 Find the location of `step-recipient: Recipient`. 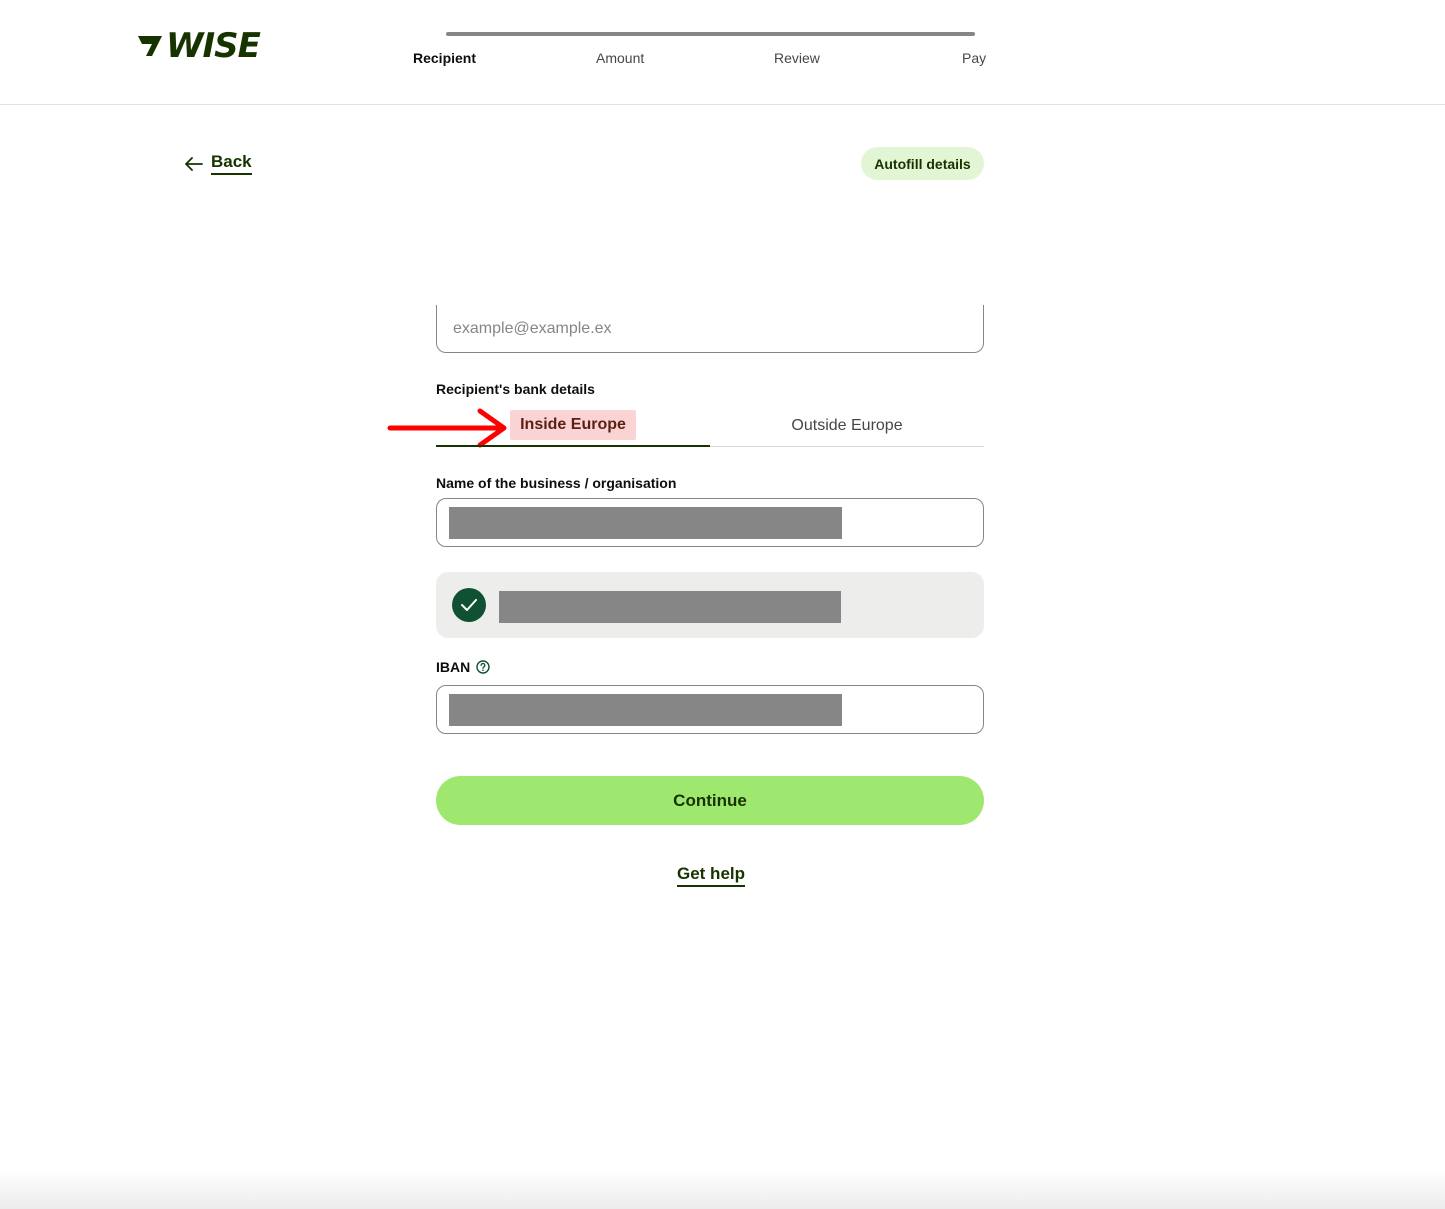

step-recipient: Recipient is located at coordinates (445, 58).